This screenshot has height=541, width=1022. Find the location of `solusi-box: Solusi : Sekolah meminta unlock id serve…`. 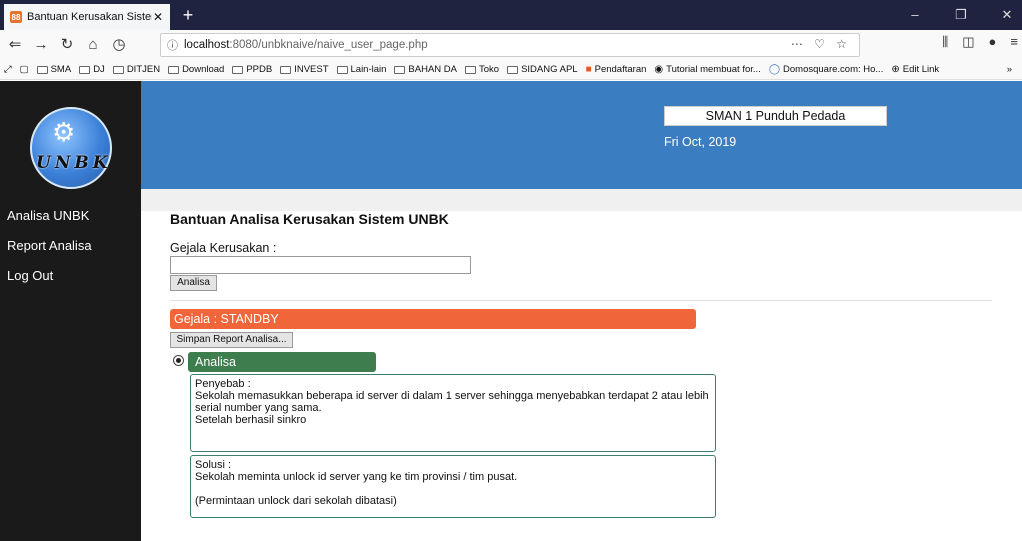

solusi-box: Solusi : Sekolah meminta unlock id serve… is located at coordinates (453, 486).